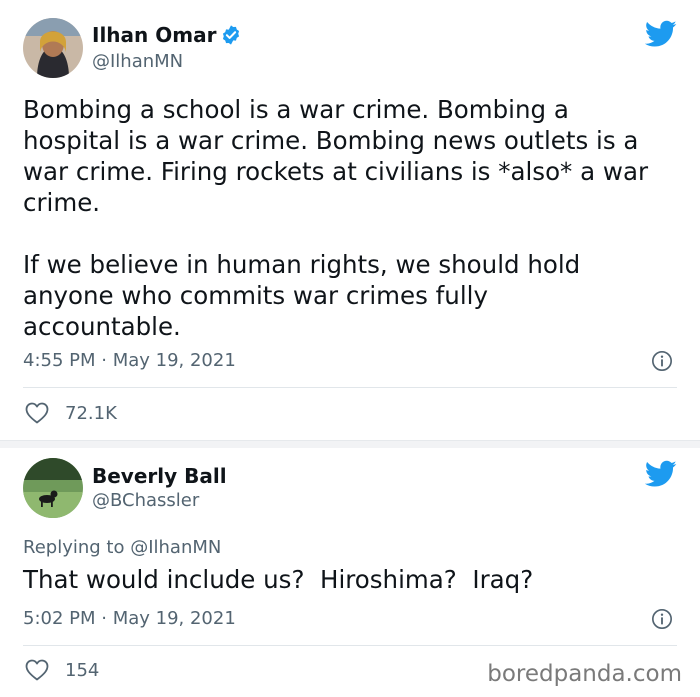 The width and height of the screenshot is (700, 697). What do you see at coordinates (129, 618) in the screenshot?
I see `tweet-timestamp: 5:02 PM · May 19, 2021` at bounding box center [129, 618].